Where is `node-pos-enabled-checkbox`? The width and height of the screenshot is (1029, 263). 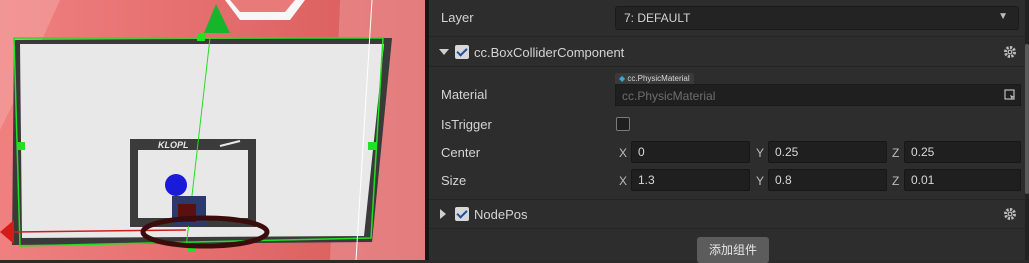 node-pos-enabled-checkbox is located at coordinates (462, 214).